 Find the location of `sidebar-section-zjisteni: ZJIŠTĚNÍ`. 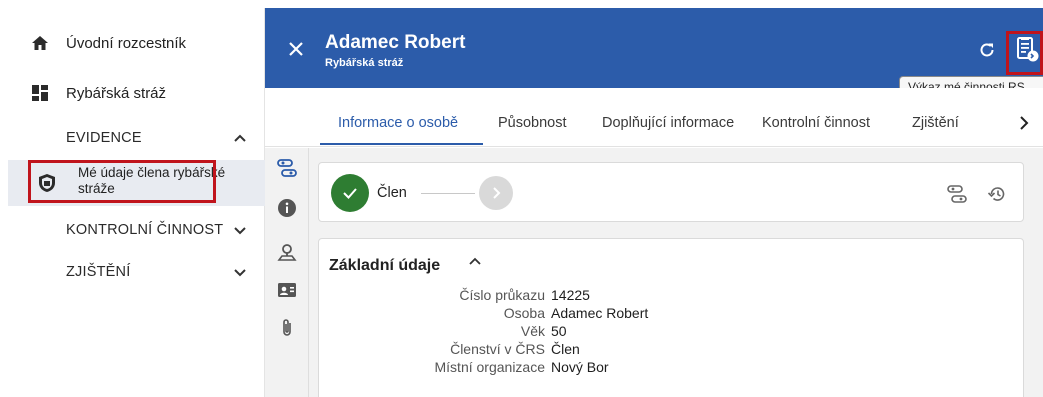

sidebar-section-zjisteni: ZJIŠTĚNÍ is located at coordinates (136, 272).